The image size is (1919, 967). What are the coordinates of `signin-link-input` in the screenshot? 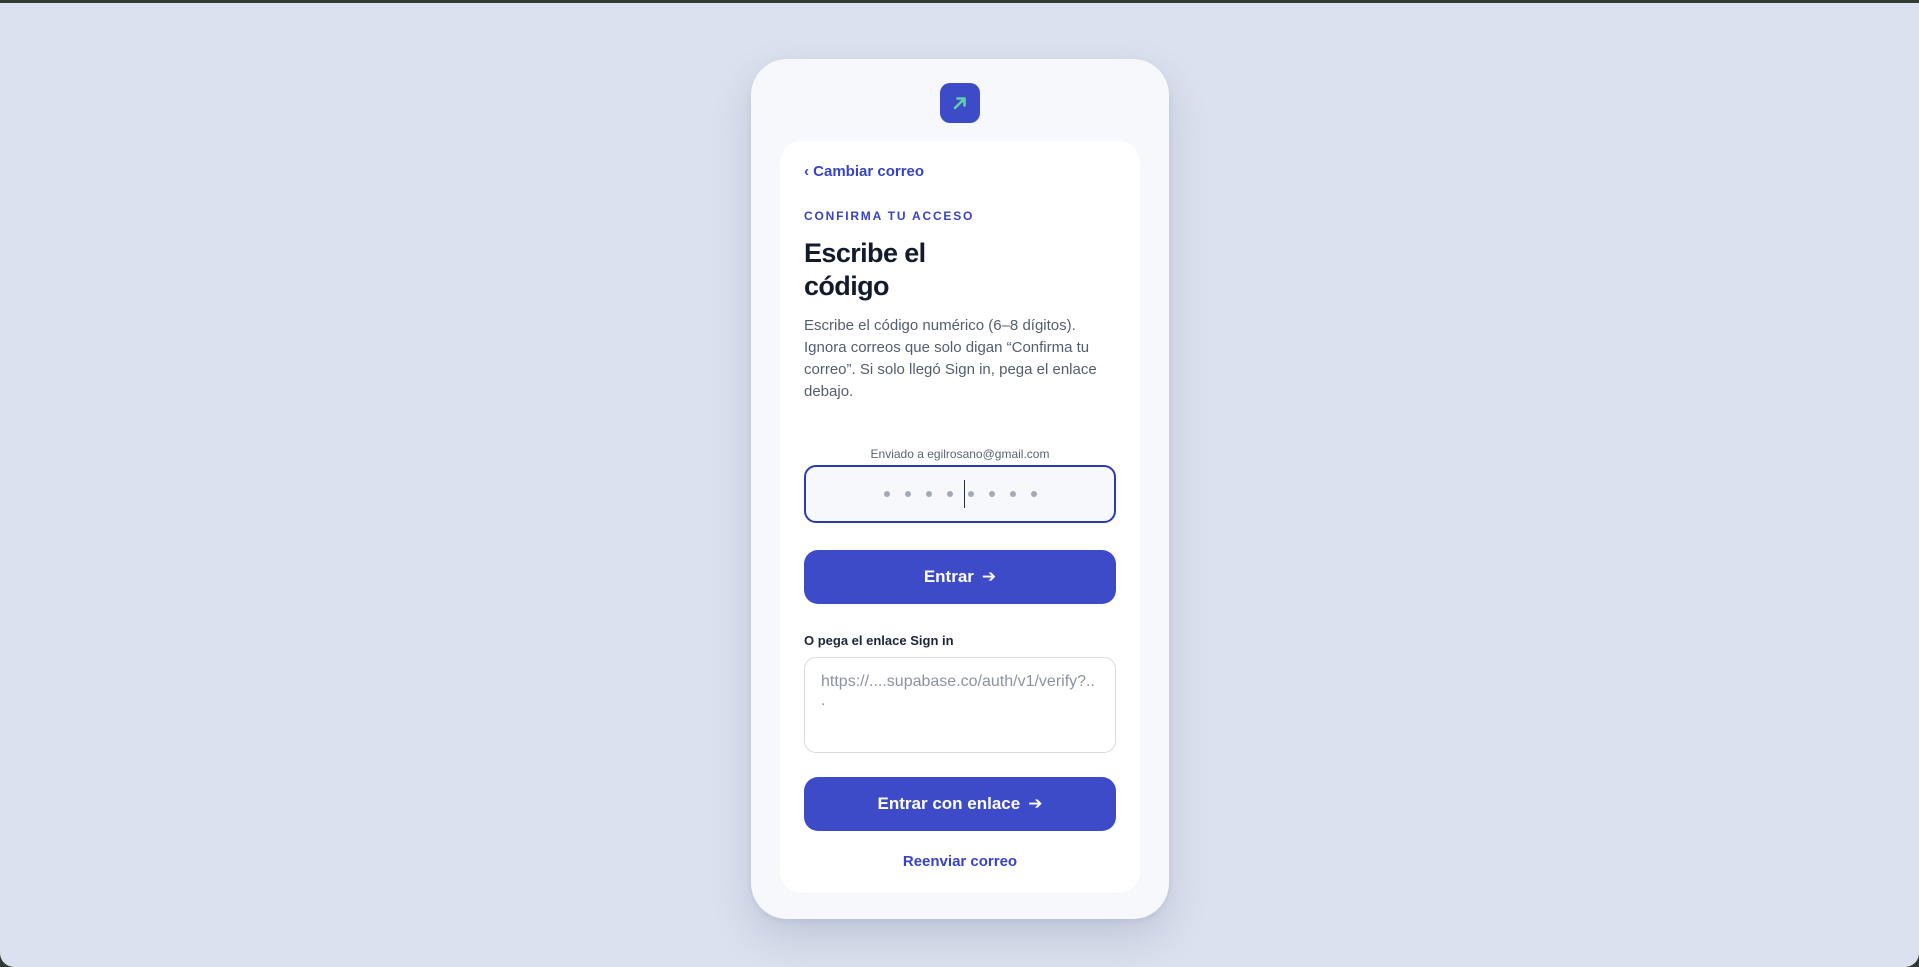 It's located at (960, 705).